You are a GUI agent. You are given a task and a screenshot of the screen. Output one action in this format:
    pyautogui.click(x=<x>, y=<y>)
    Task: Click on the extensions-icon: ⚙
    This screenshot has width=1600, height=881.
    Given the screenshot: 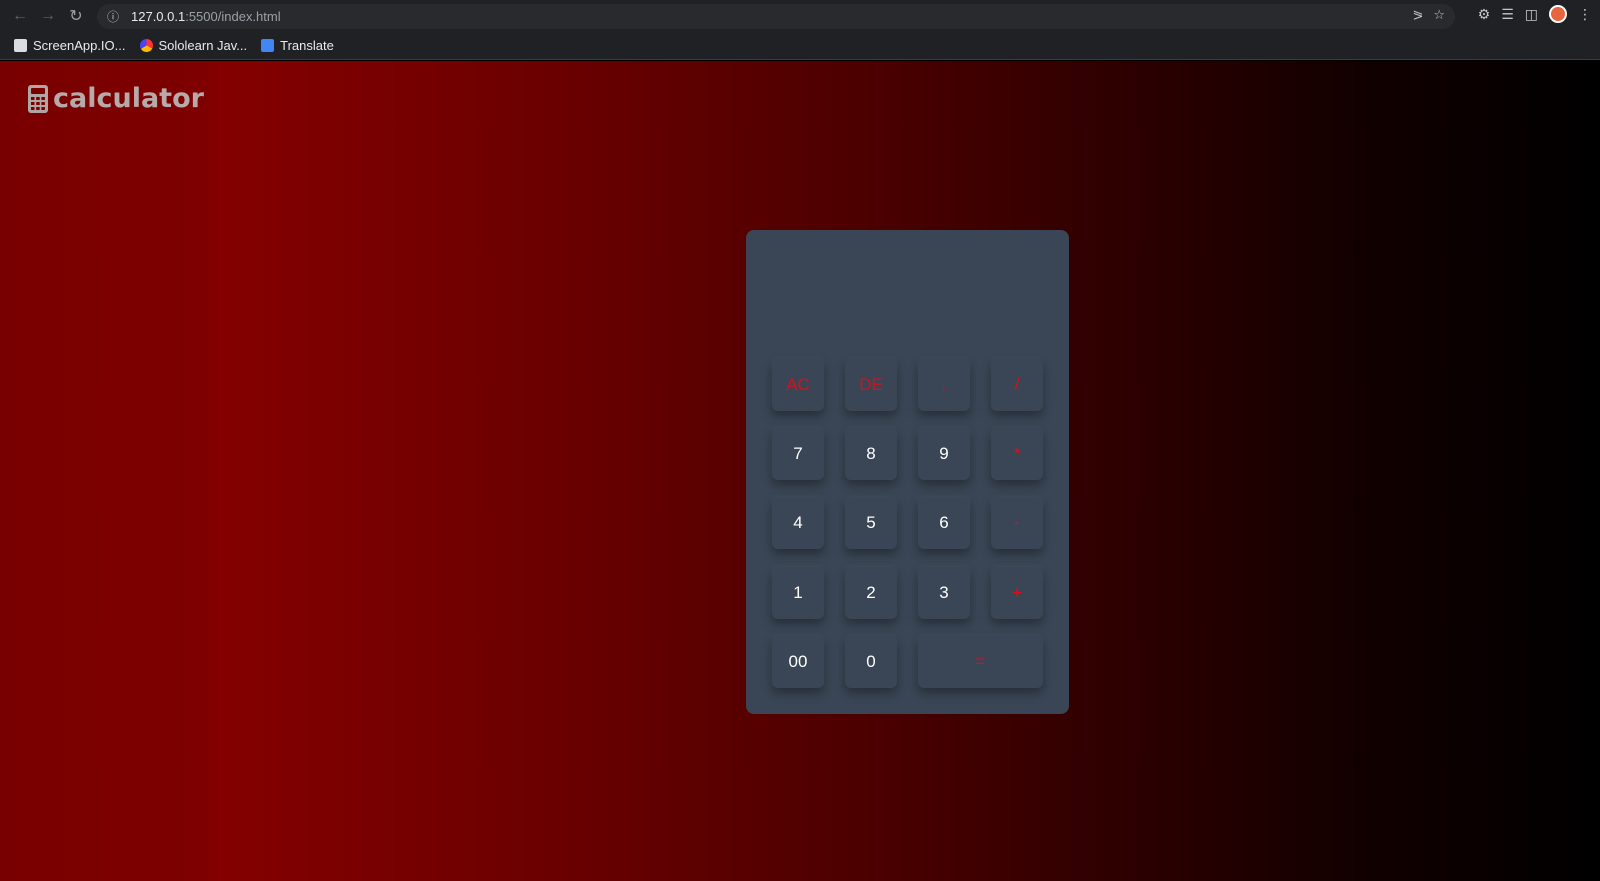 What is the action you would take?
    pyautogui.click(x=1484, y=14)
    